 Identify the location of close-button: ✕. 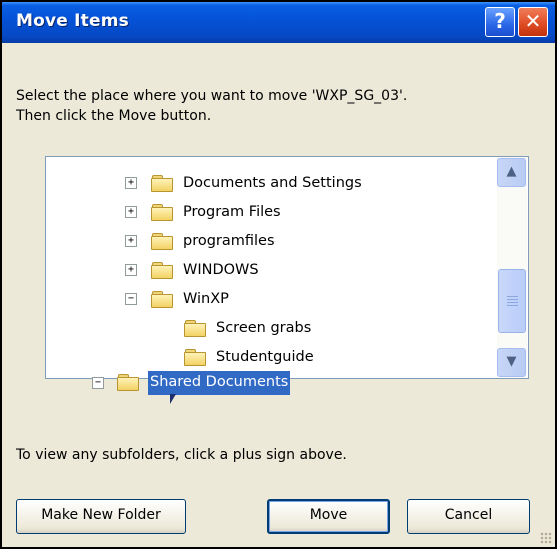
(533, 22).